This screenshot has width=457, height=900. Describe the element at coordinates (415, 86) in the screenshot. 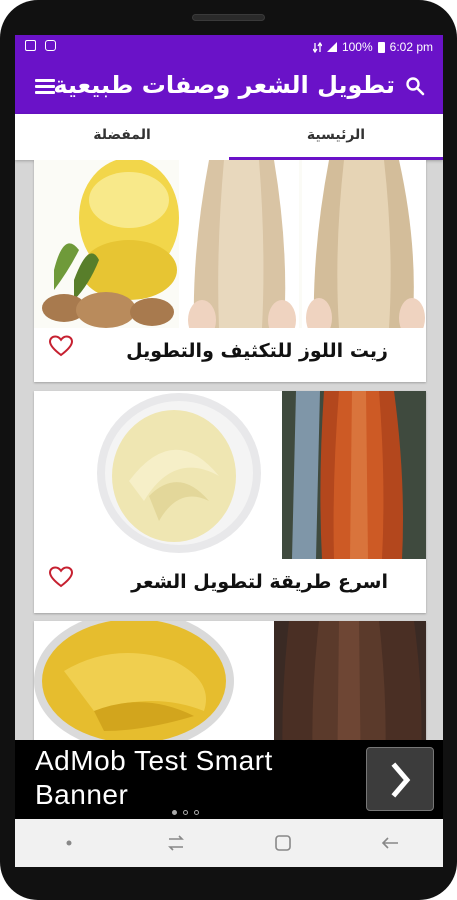

I see `search-icon` at that location.